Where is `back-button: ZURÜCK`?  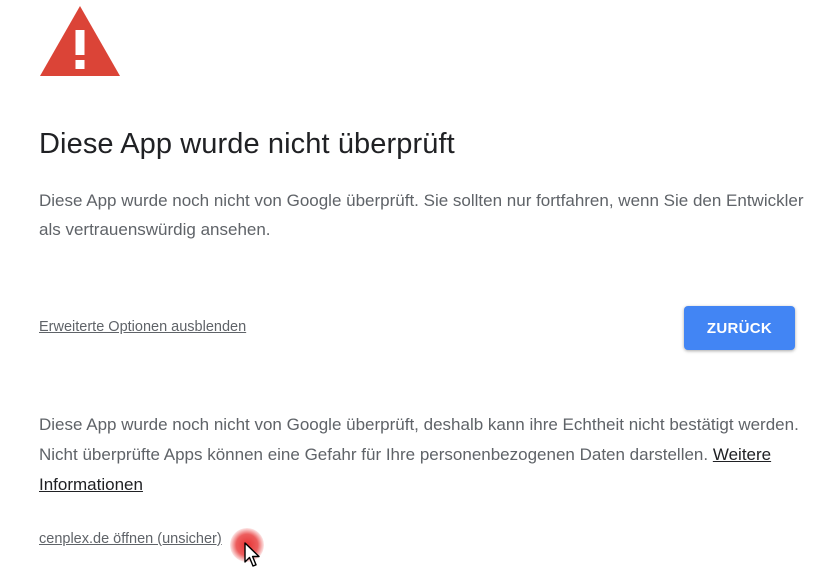
back-button: ZURÜCK is located at coordinates (739, 328).